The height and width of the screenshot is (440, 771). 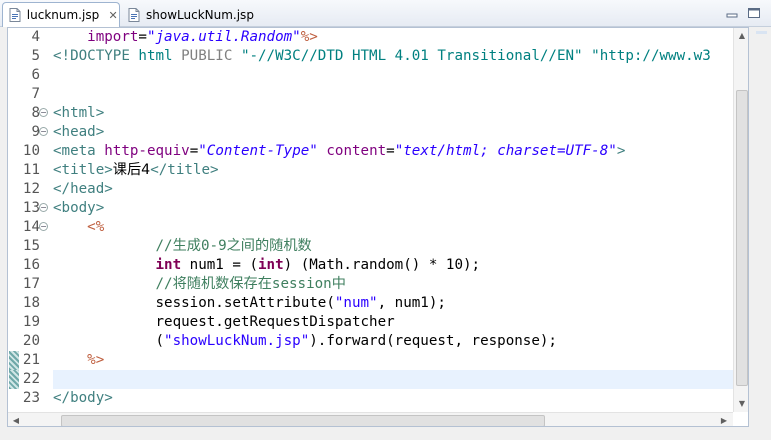 I want to click on code-line: </head>, so click(x=393, y=189).